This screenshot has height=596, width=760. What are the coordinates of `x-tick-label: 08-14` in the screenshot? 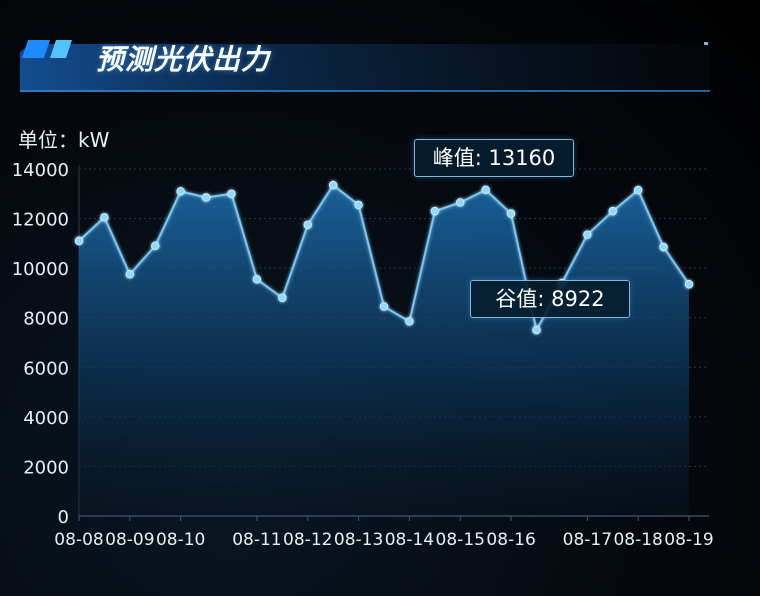 It's located at (409, 540).